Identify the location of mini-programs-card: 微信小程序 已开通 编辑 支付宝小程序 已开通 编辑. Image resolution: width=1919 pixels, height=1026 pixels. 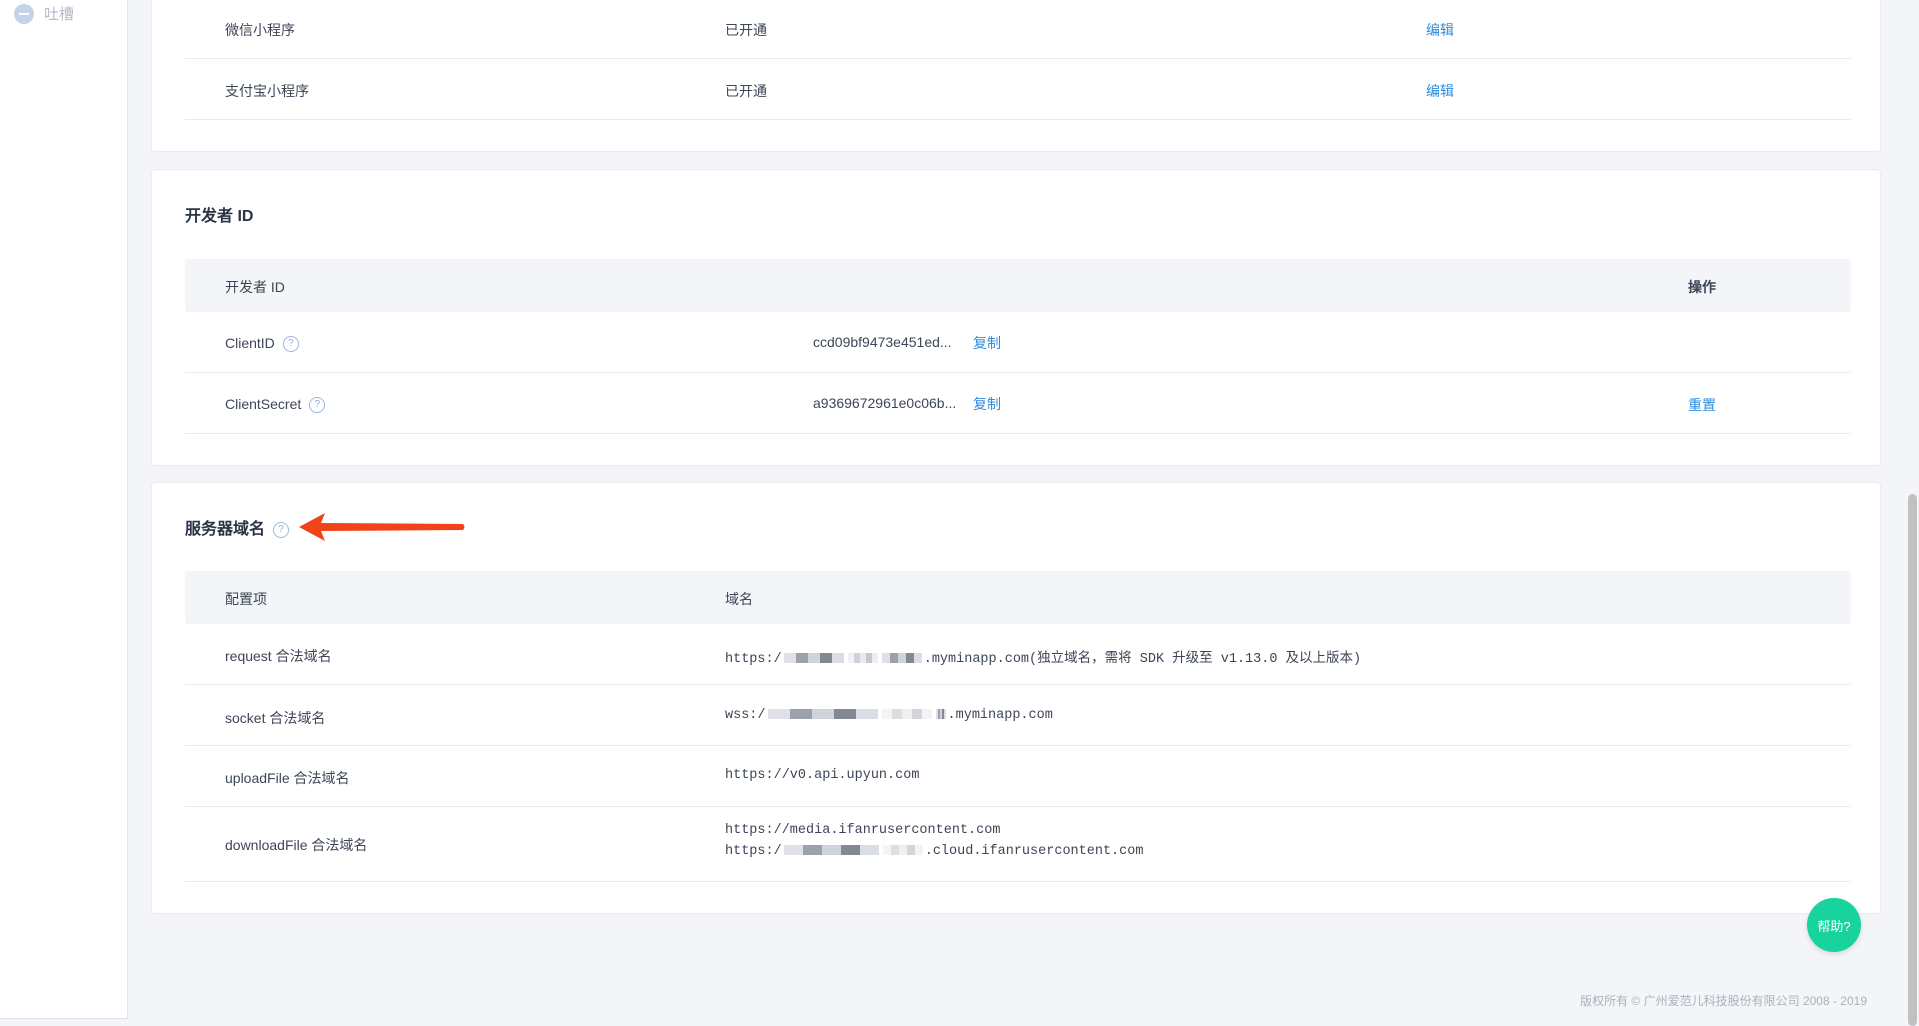
(1016, 76).